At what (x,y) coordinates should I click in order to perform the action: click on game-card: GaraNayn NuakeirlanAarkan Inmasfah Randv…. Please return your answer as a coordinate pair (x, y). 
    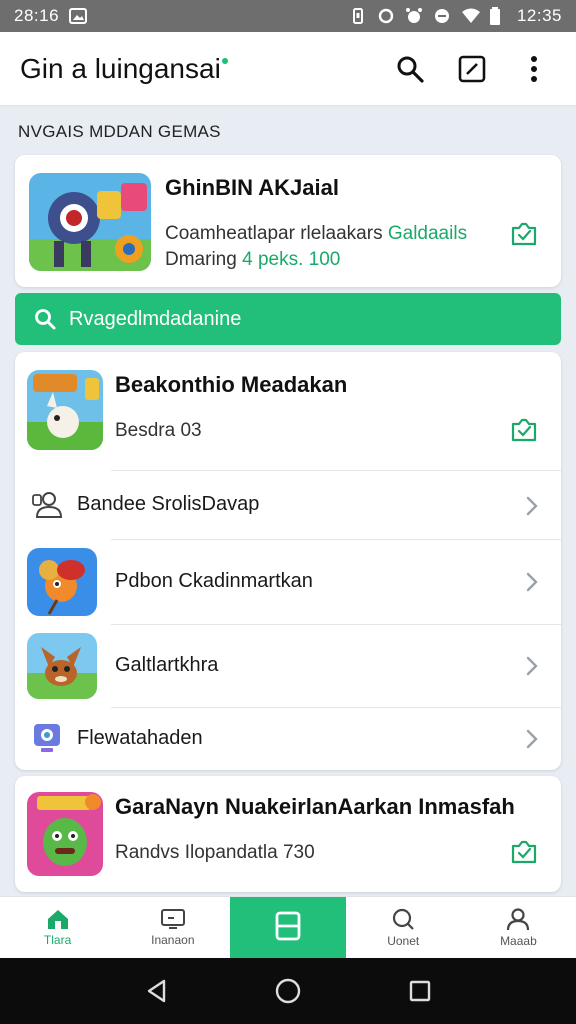
    Looking at the image, I should click on (288, 834).